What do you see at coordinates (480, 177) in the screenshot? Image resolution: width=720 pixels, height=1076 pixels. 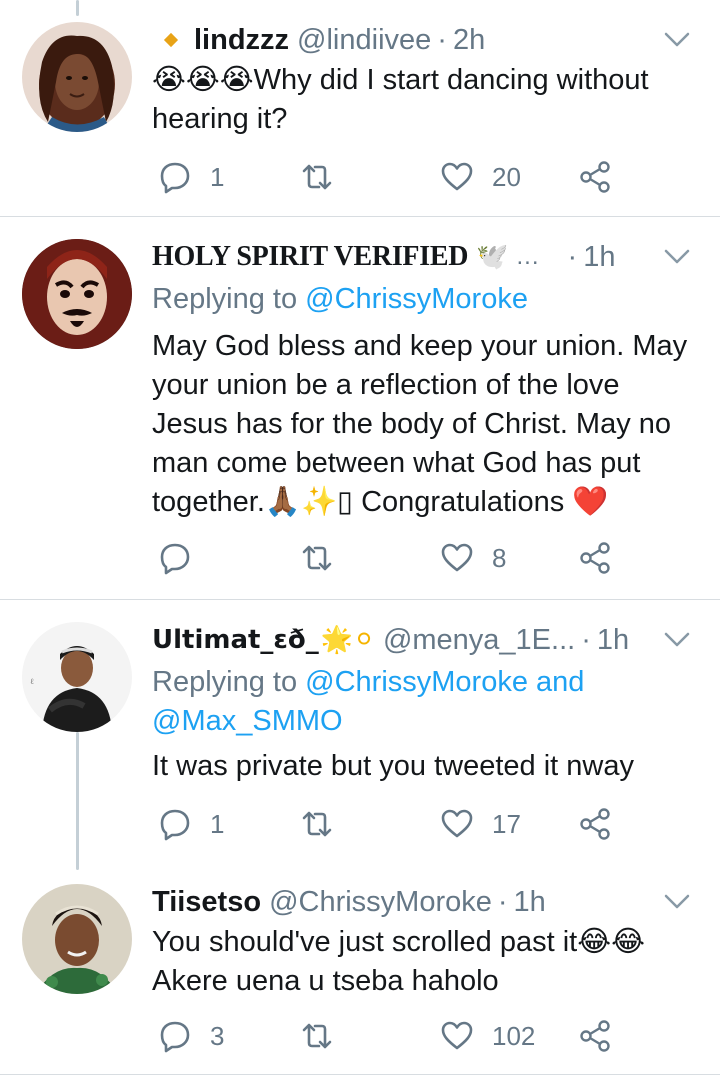 I see `like-button: 20` at bounding box center [480, 177].